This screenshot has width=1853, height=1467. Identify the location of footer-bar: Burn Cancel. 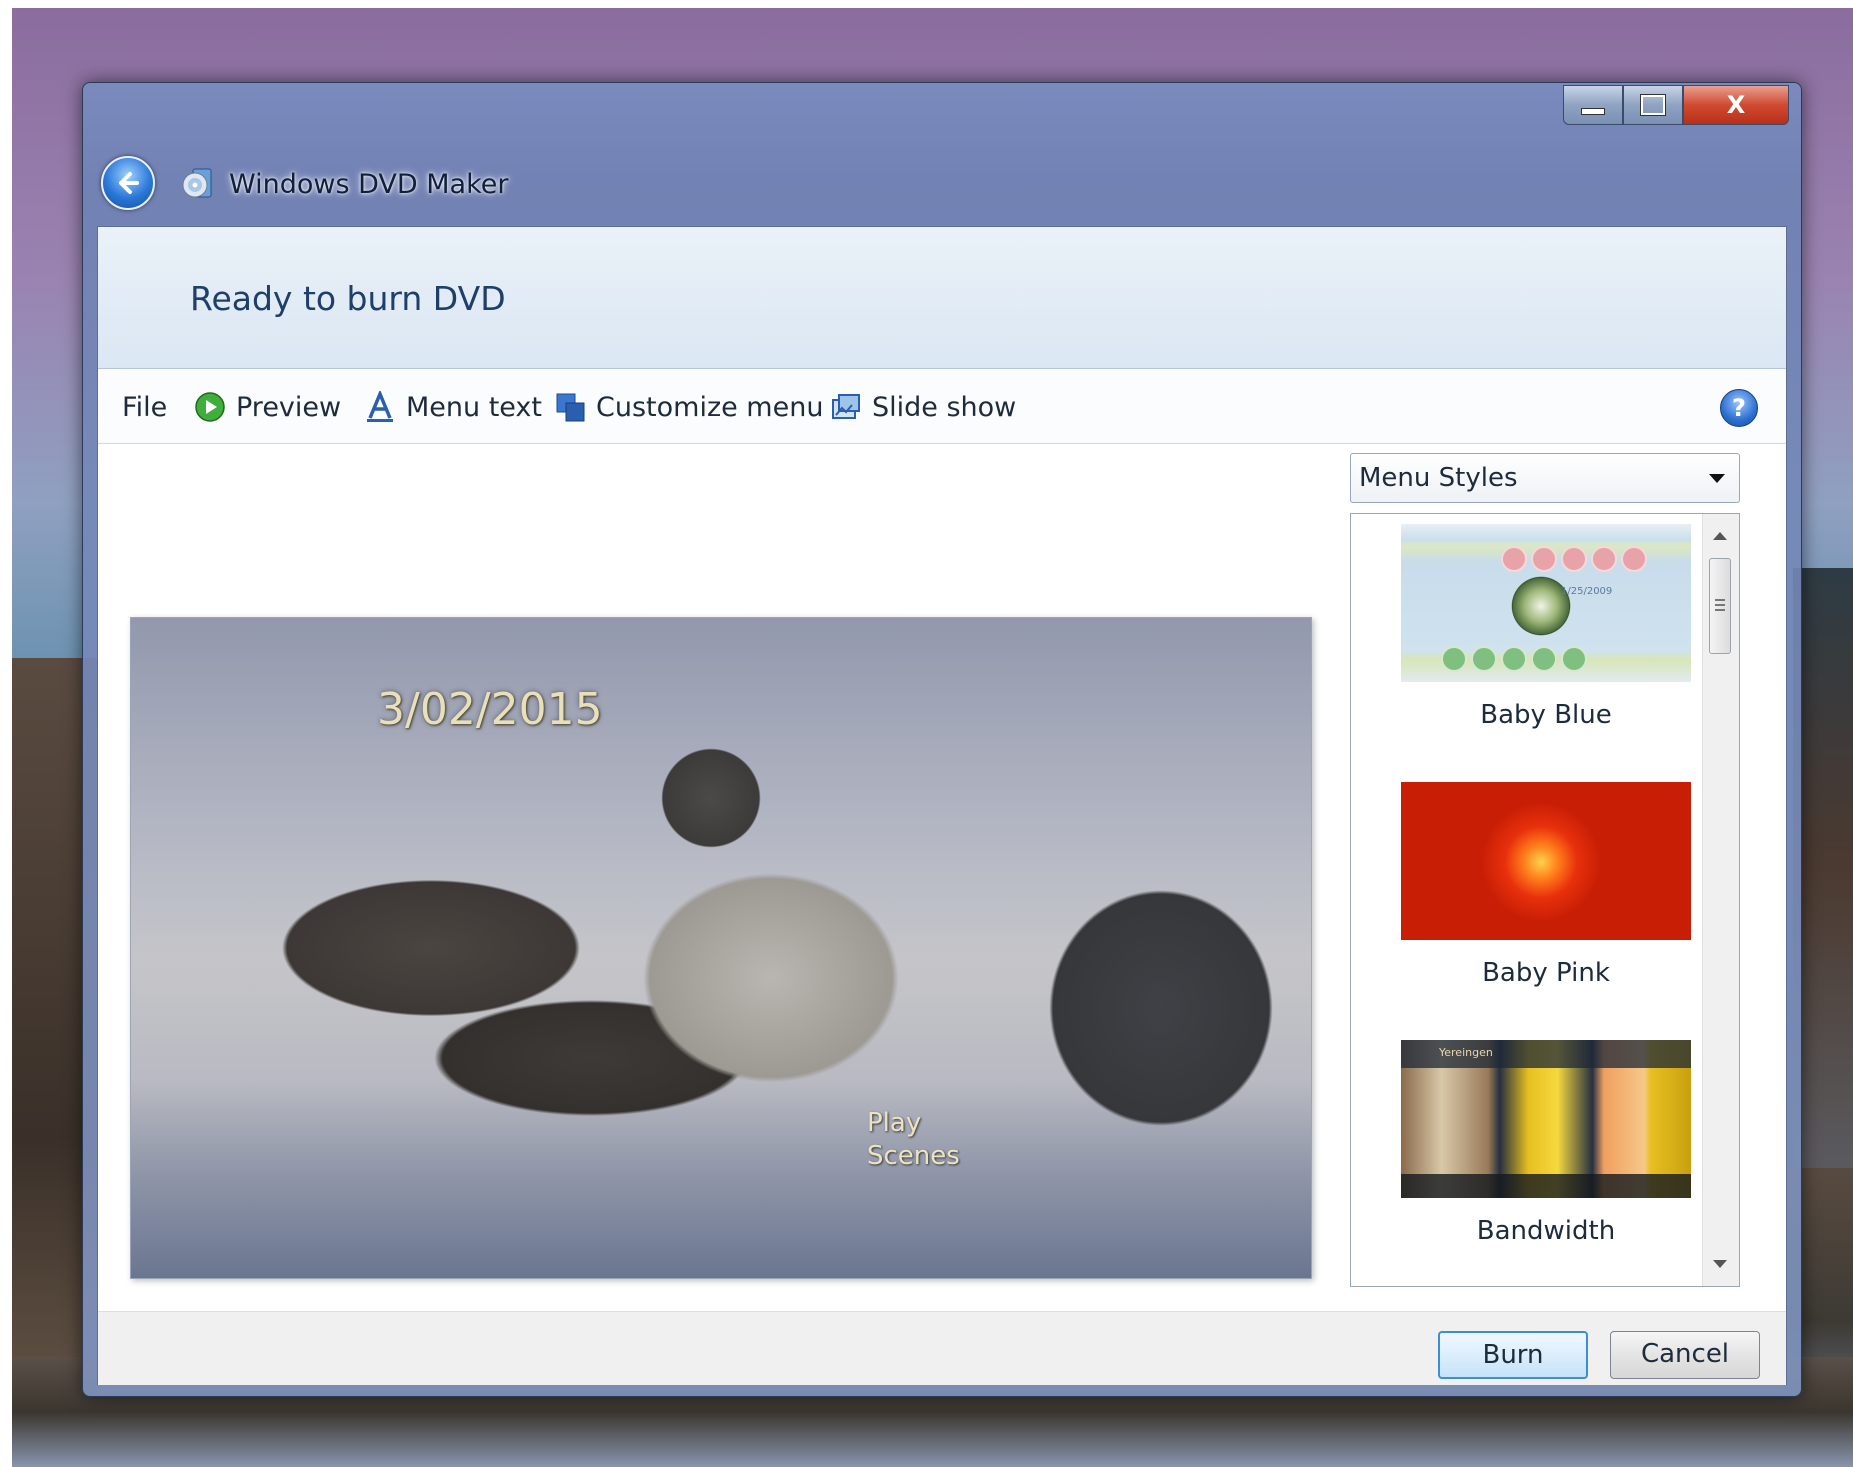
(942, 1348).